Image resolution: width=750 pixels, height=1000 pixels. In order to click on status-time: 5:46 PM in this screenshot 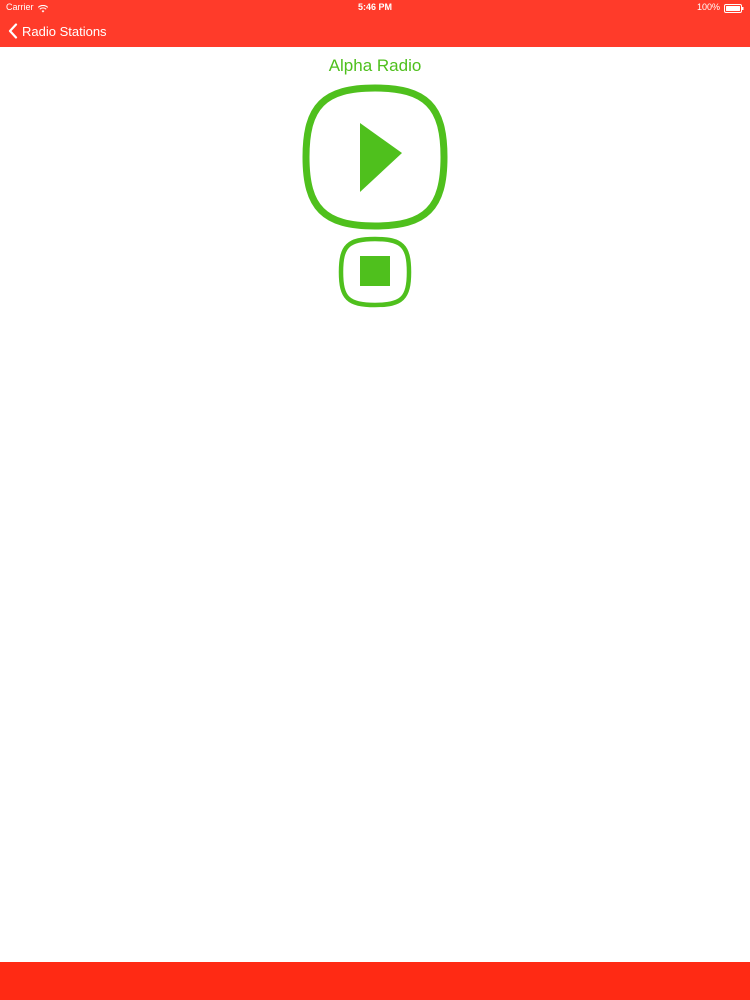, I will do `click(374, 7)`.